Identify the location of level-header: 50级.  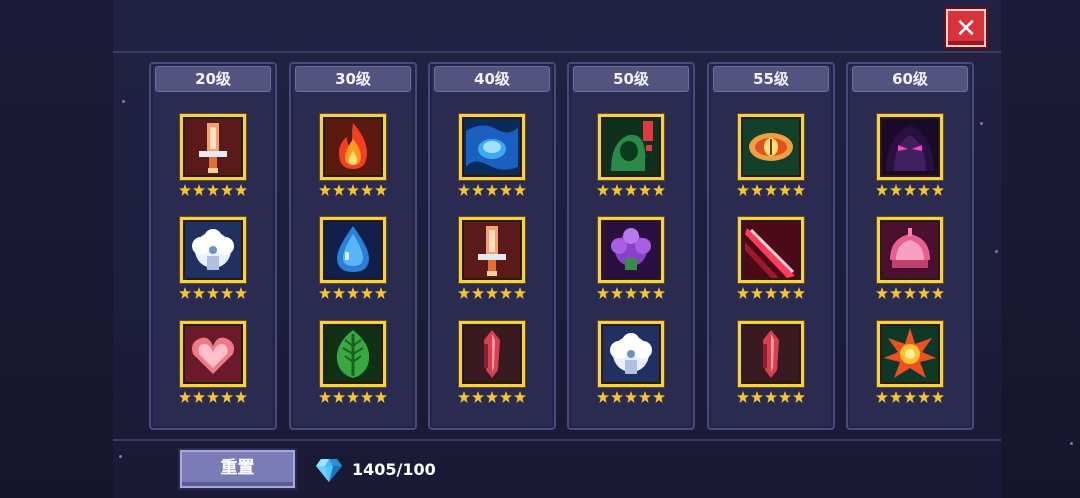
(631, 79).